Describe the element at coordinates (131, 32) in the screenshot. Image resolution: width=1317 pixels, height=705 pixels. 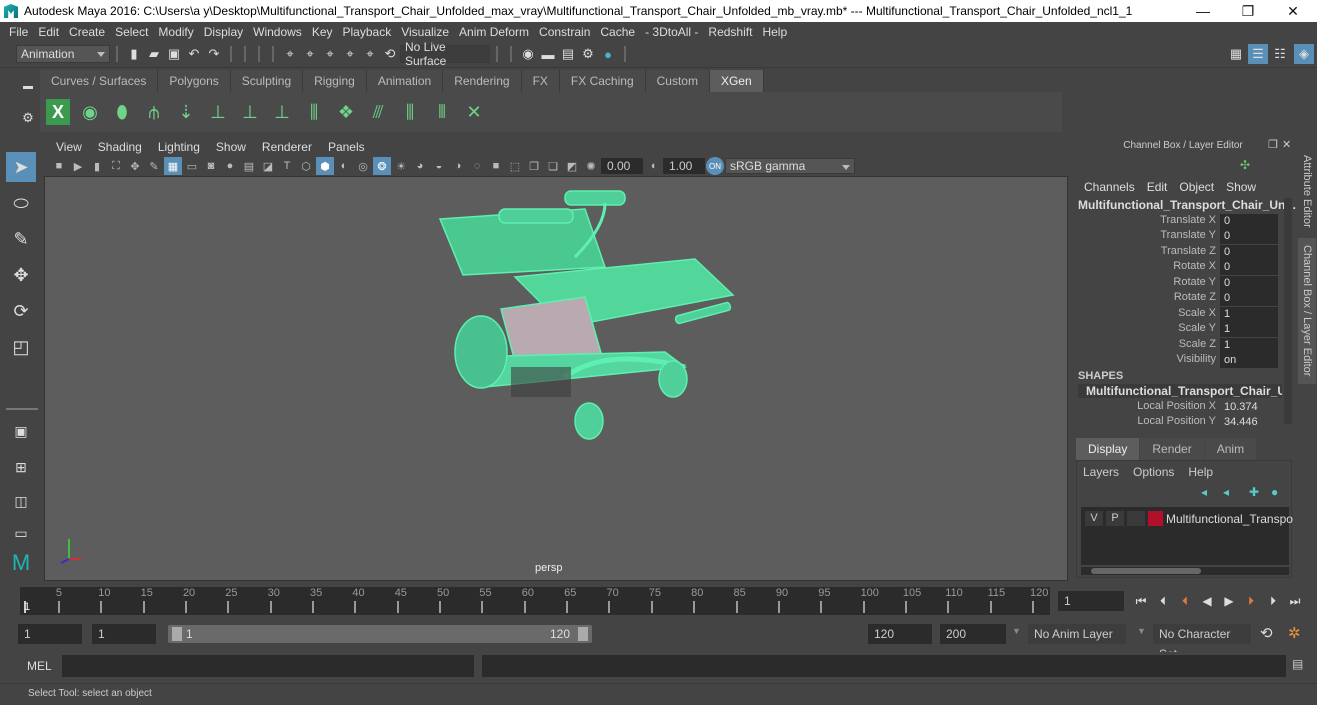
I see `menu-select: Select` at that location.